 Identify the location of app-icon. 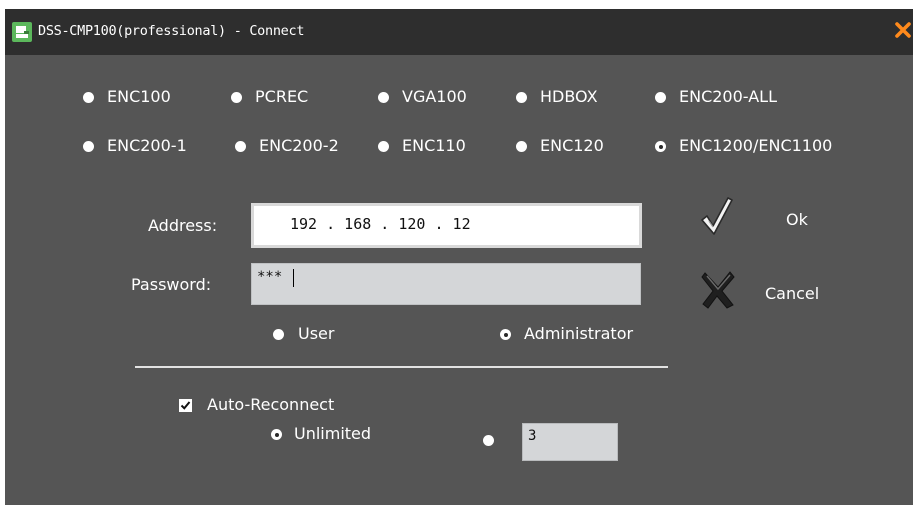
(22, 32).